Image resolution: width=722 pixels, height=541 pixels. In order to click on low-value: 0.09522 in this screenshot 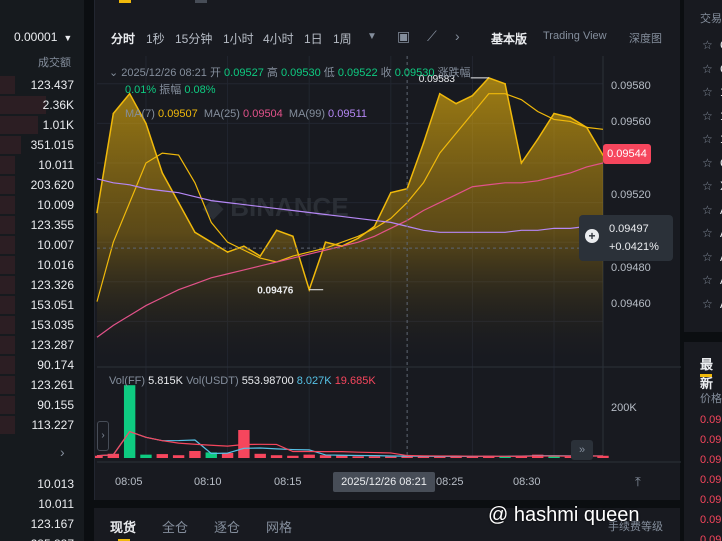, I will do `click(357, 73)`.